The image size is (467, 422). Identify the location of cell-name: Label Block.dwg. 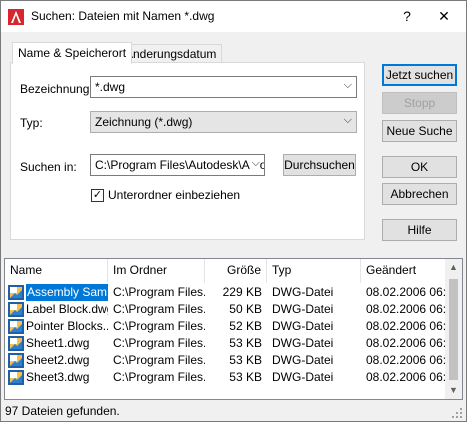
(67, 309).